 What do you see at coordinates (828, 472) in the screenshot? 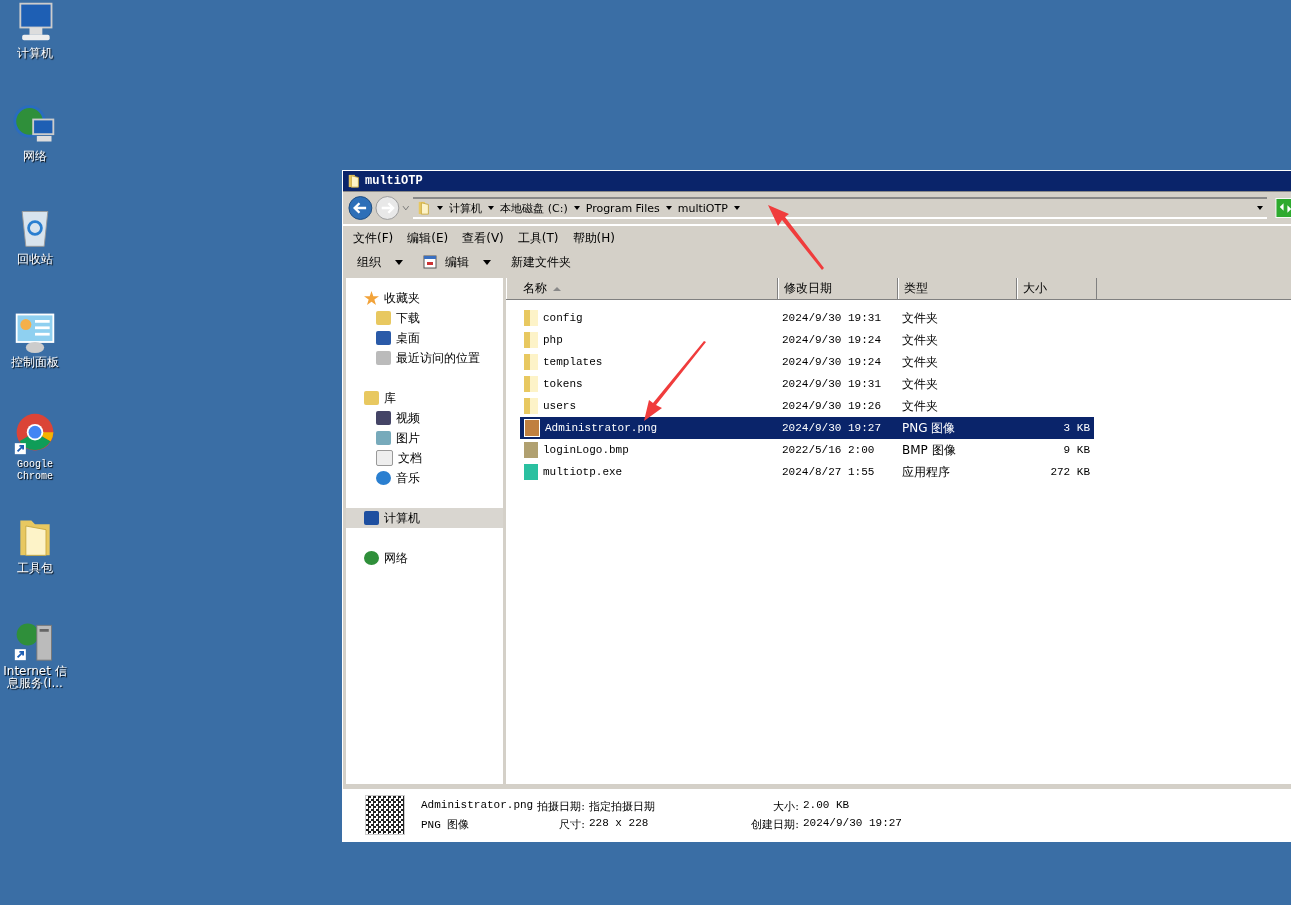
I see `modified-date: 2024/8/27 1:55` at bounding box center [828, 472].